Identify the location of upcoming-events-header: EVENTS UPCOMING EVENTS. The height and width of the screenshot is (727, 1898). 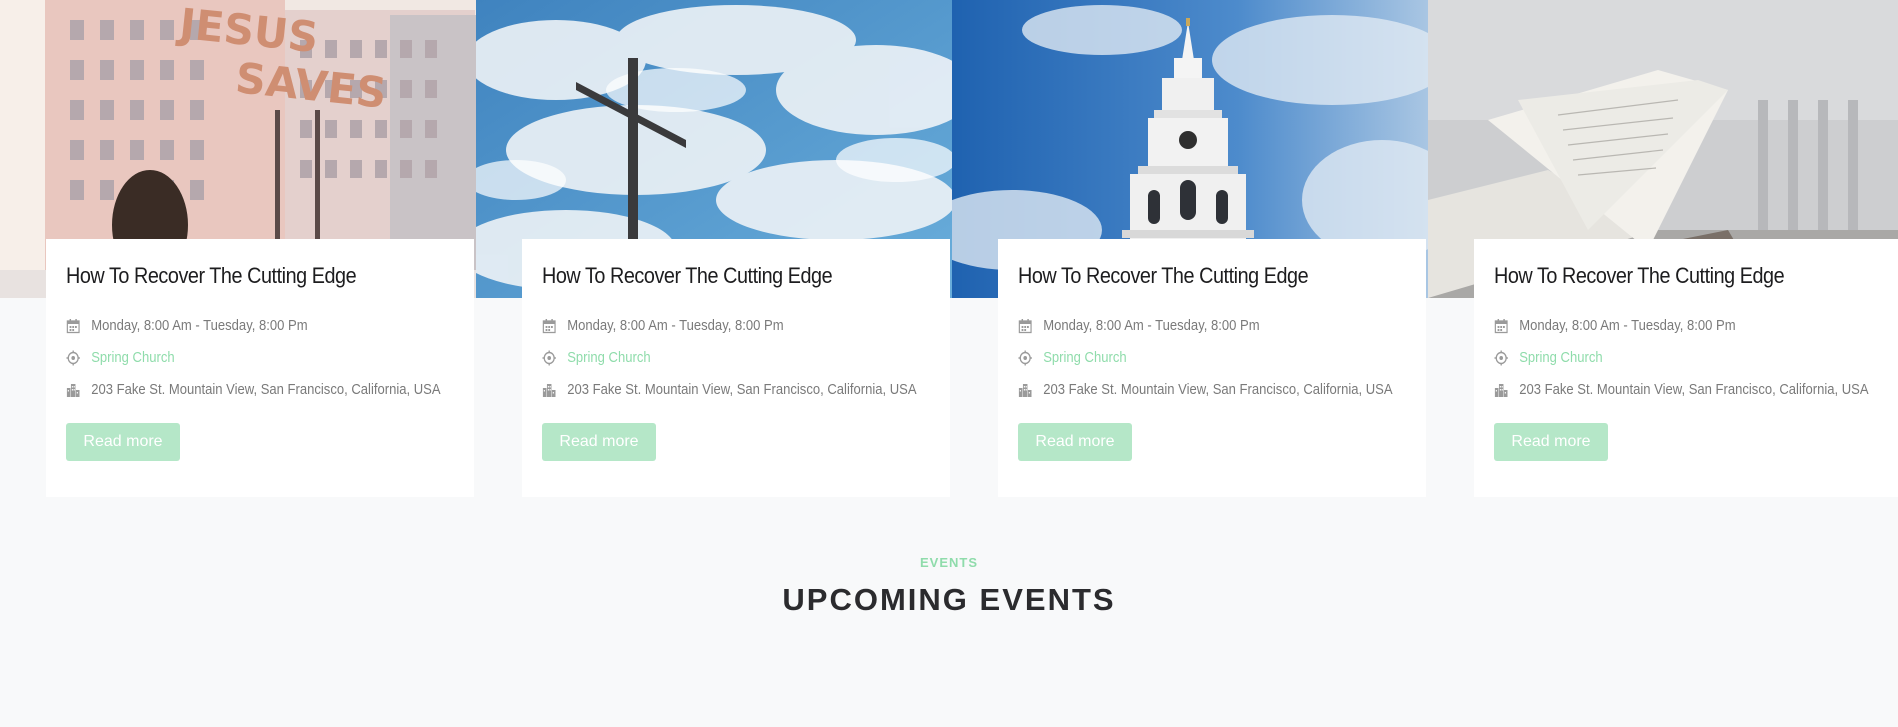
(949, 586).